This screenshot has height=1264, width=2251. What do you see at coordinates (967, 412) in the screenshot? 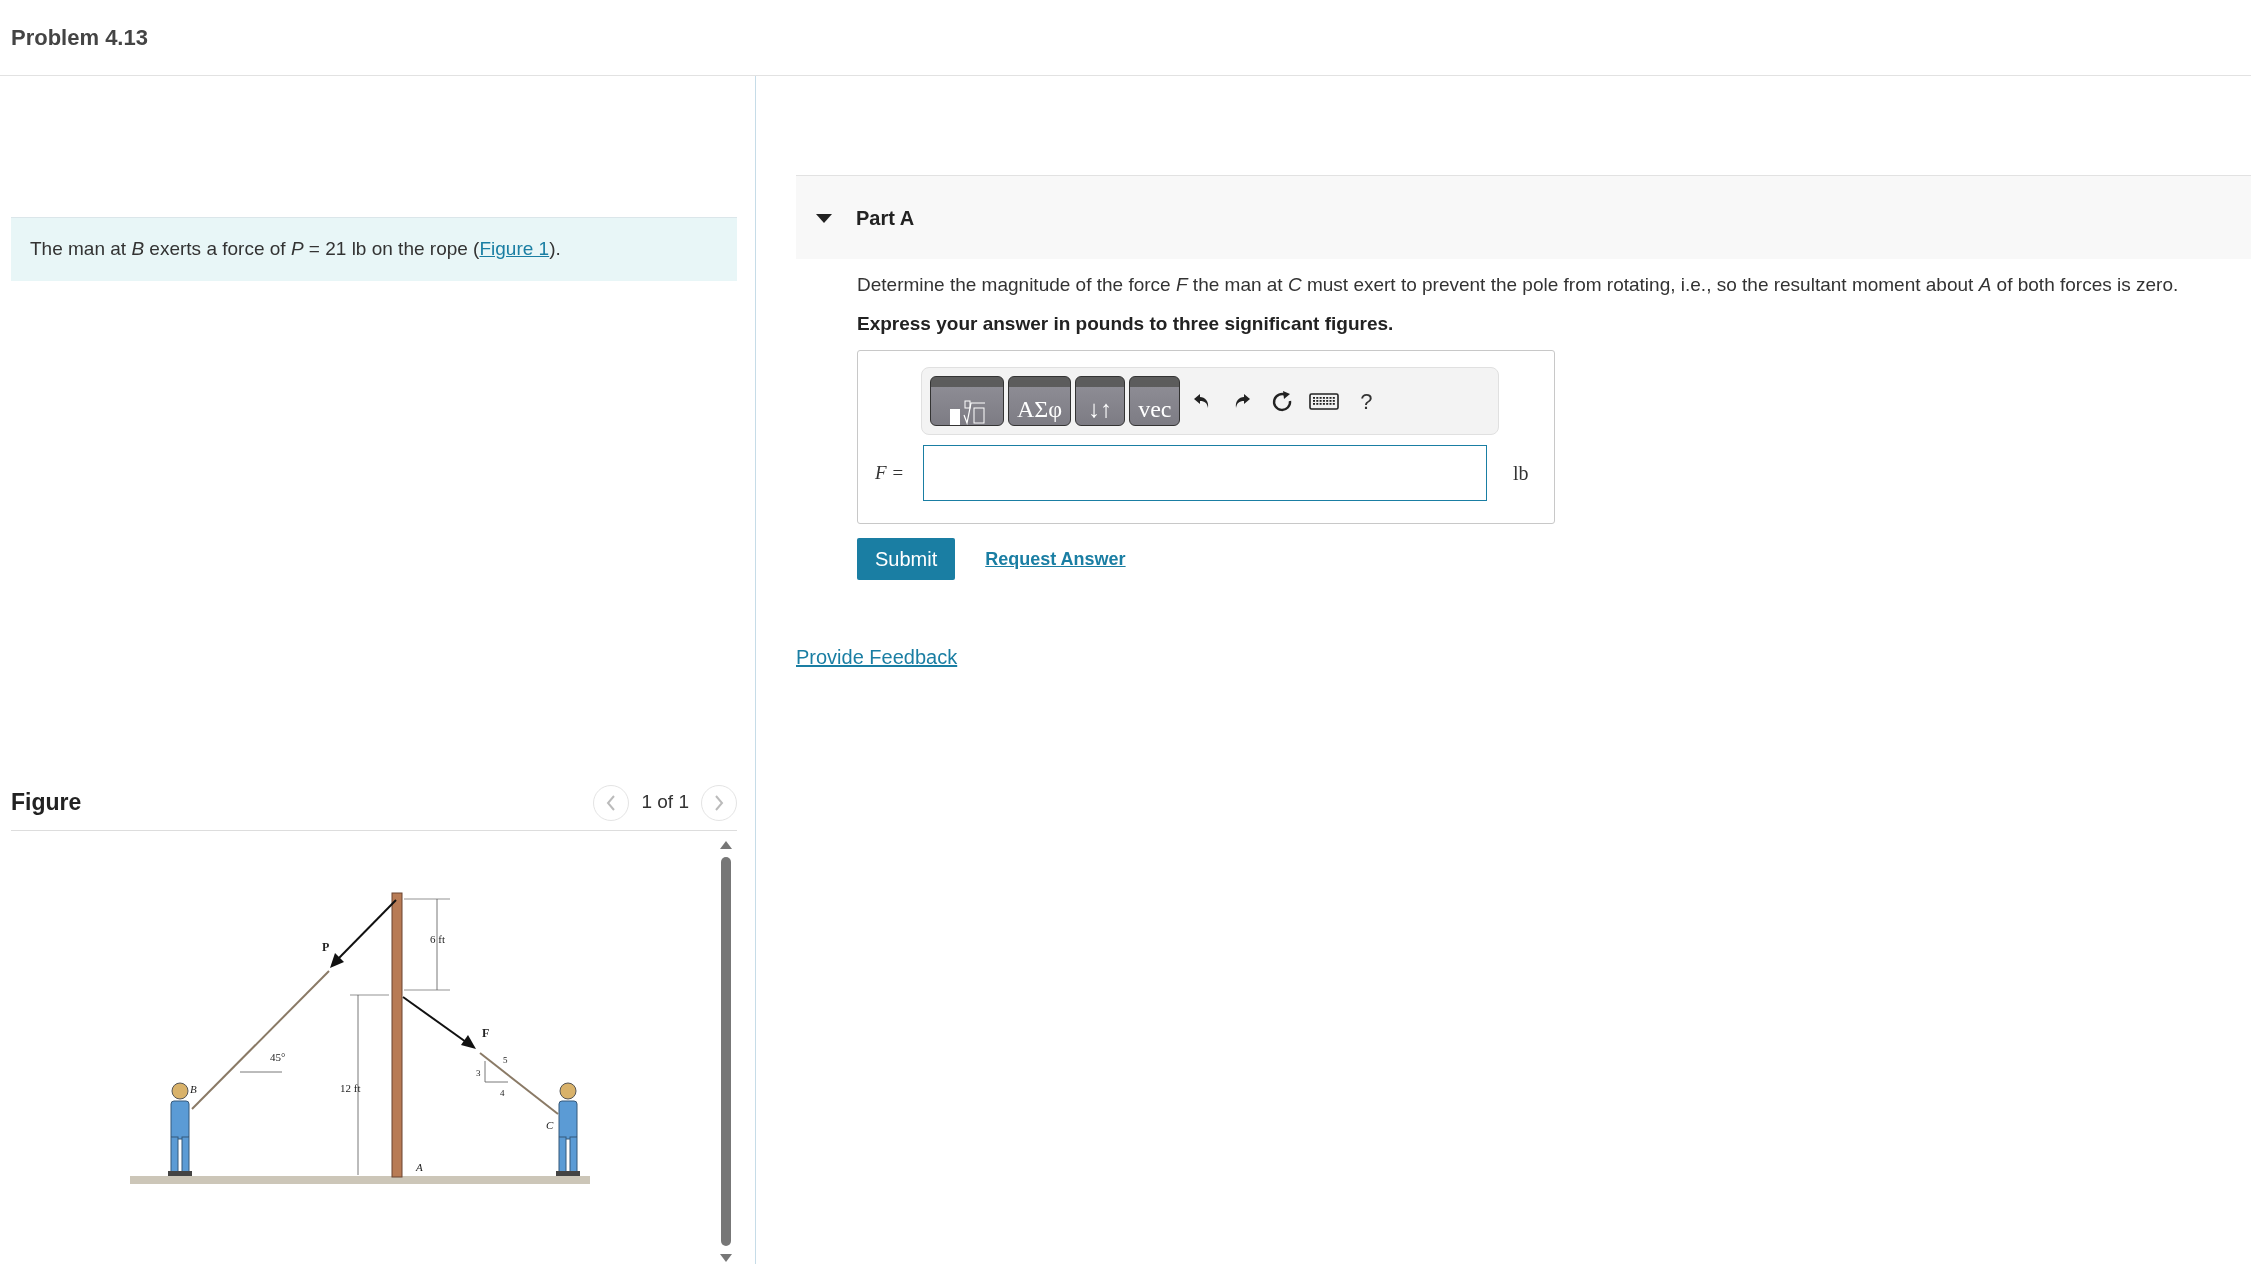
I see `fraction-root-icon` at bounding box center [967, 412].